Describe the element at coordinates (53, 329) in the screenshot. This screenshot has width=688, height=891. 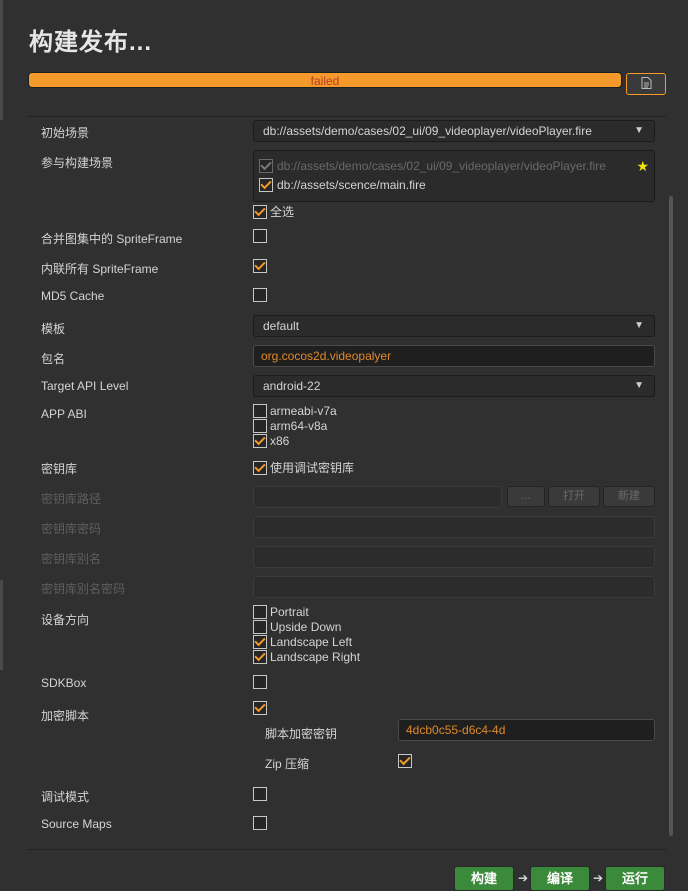
I see `template-label: 模板` at that location.